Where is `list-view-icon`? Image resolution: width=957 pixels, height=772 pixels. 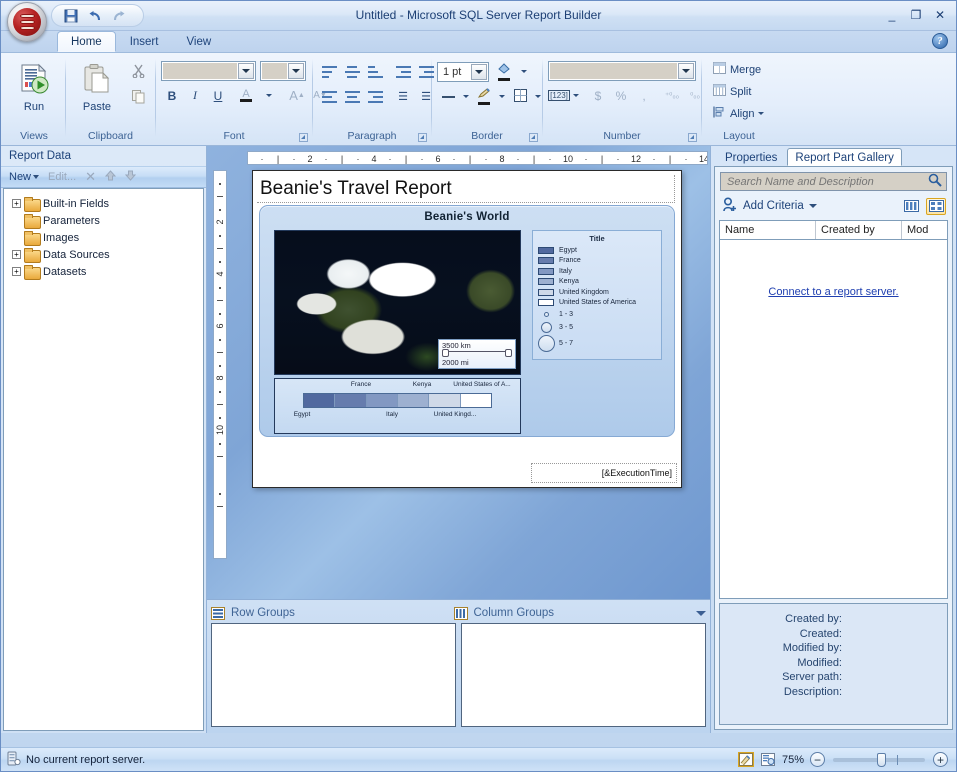 list-view-icon is located at coordinates (911, 206).